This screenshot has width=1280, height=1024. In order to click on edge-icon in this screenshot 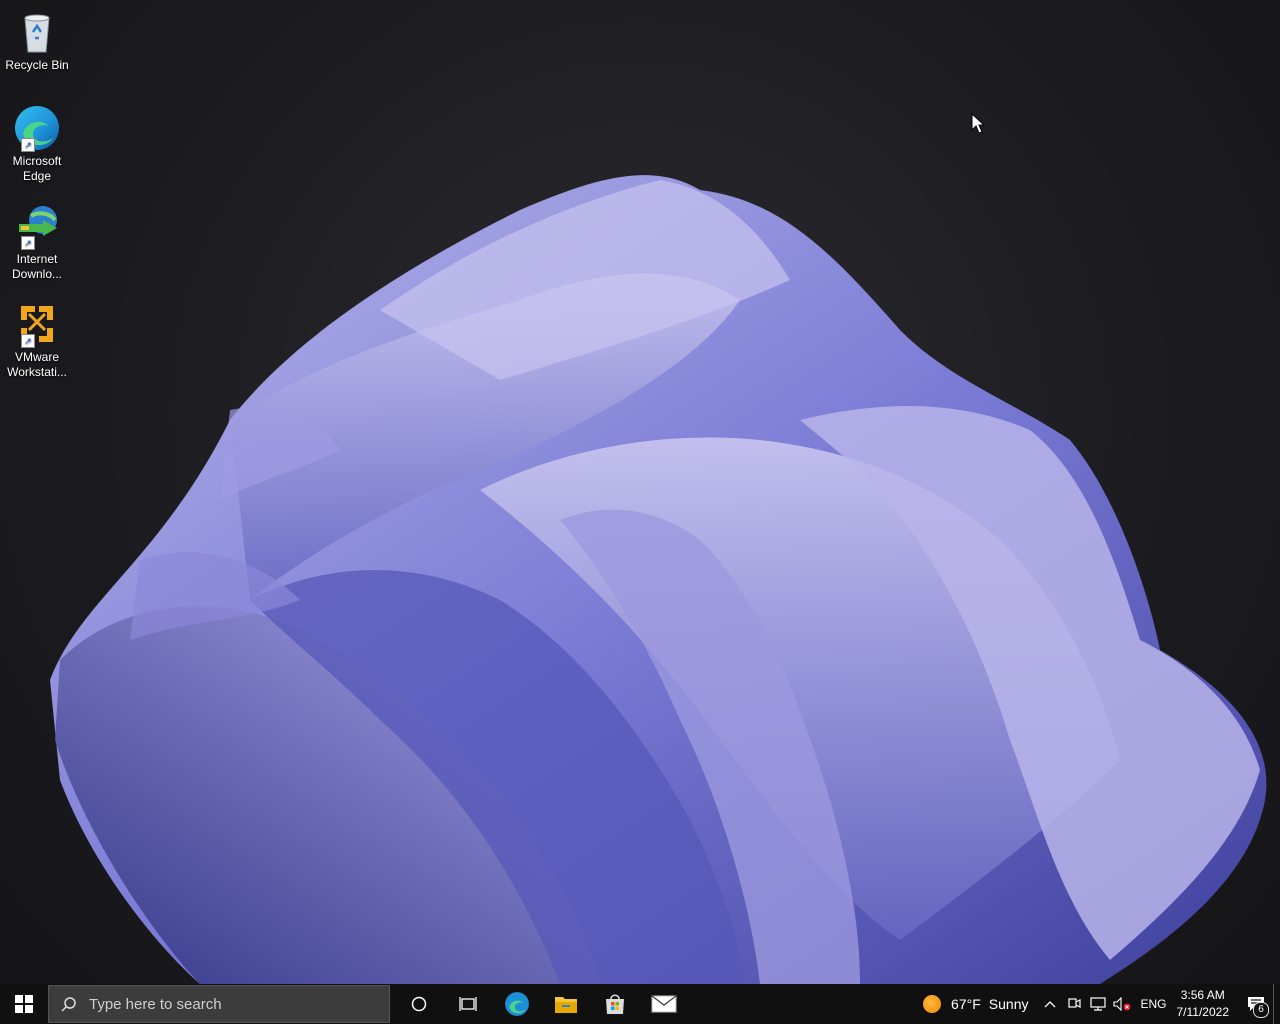, I will do `click(516, 1004)`.